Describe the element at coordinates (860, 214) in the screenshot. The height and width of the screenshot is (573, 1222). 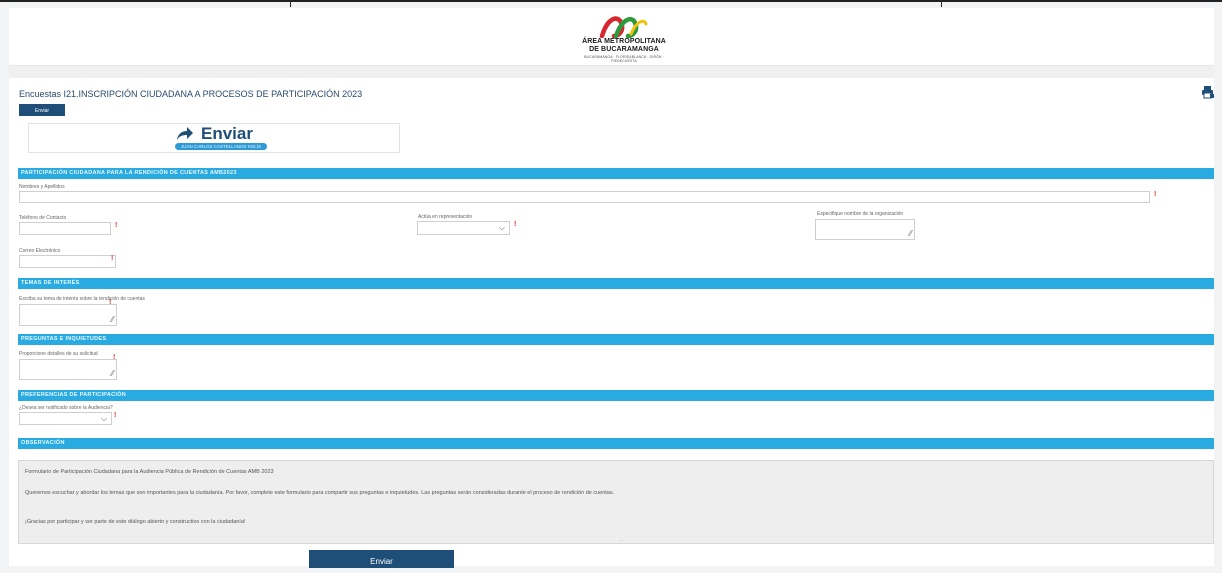
I see `especifique-label: Especifique nombre de la organización` at that location.